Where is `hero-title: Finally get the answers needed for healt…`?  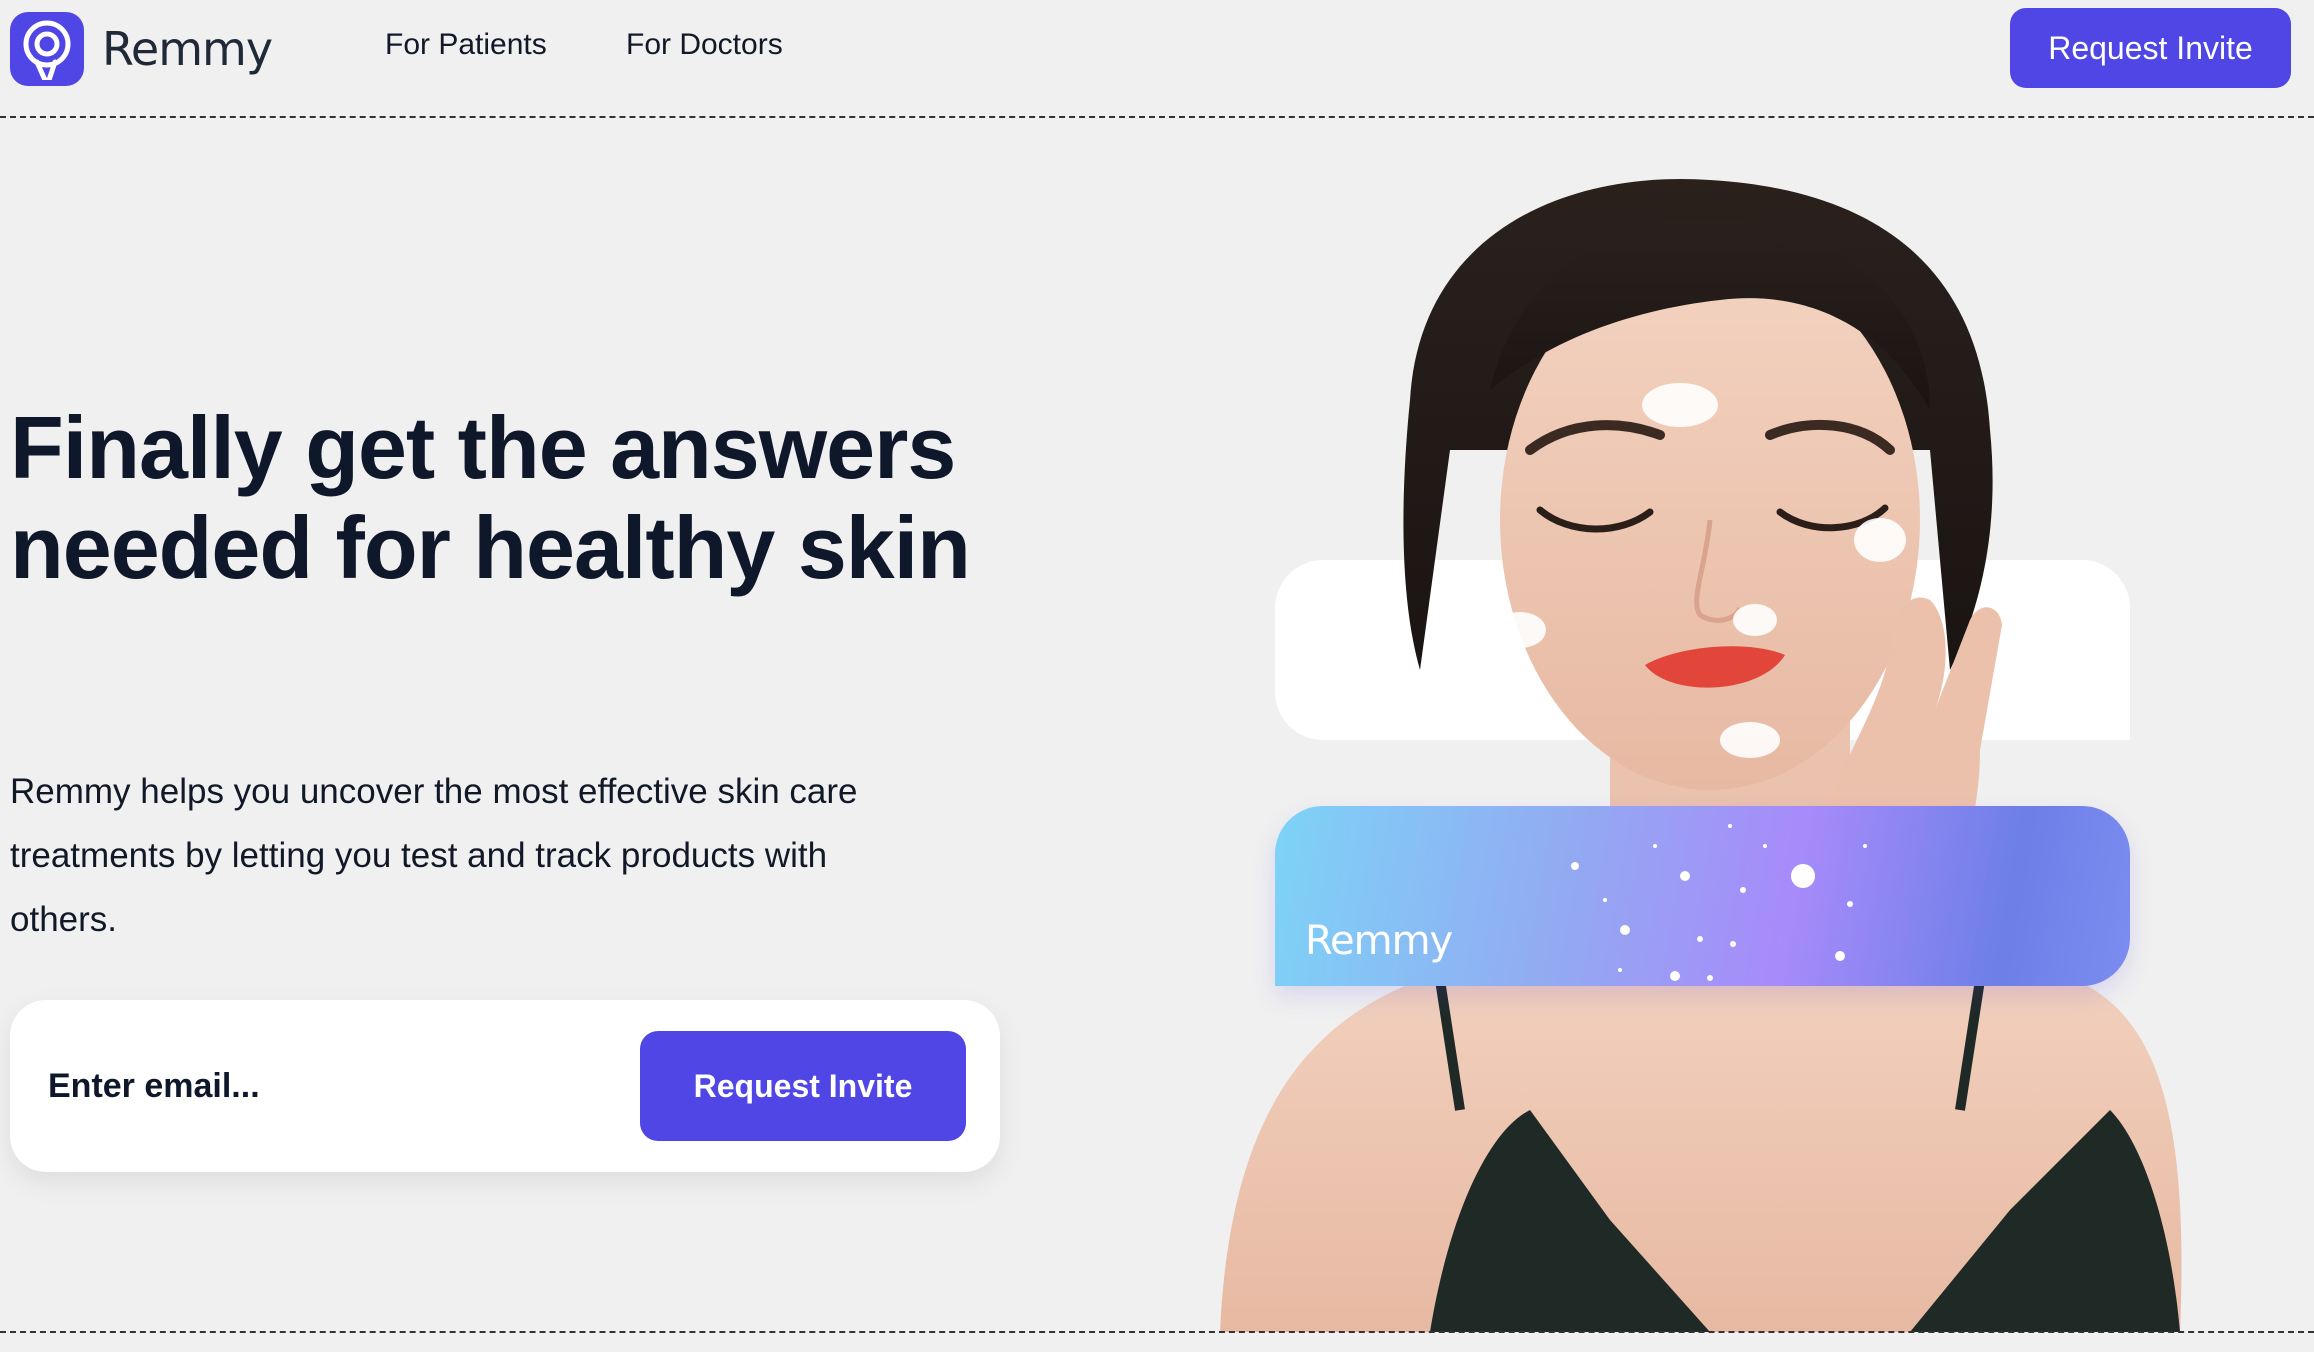 hero-title: Finally get the answers needed for healt… is located at coordinates (510, 498).